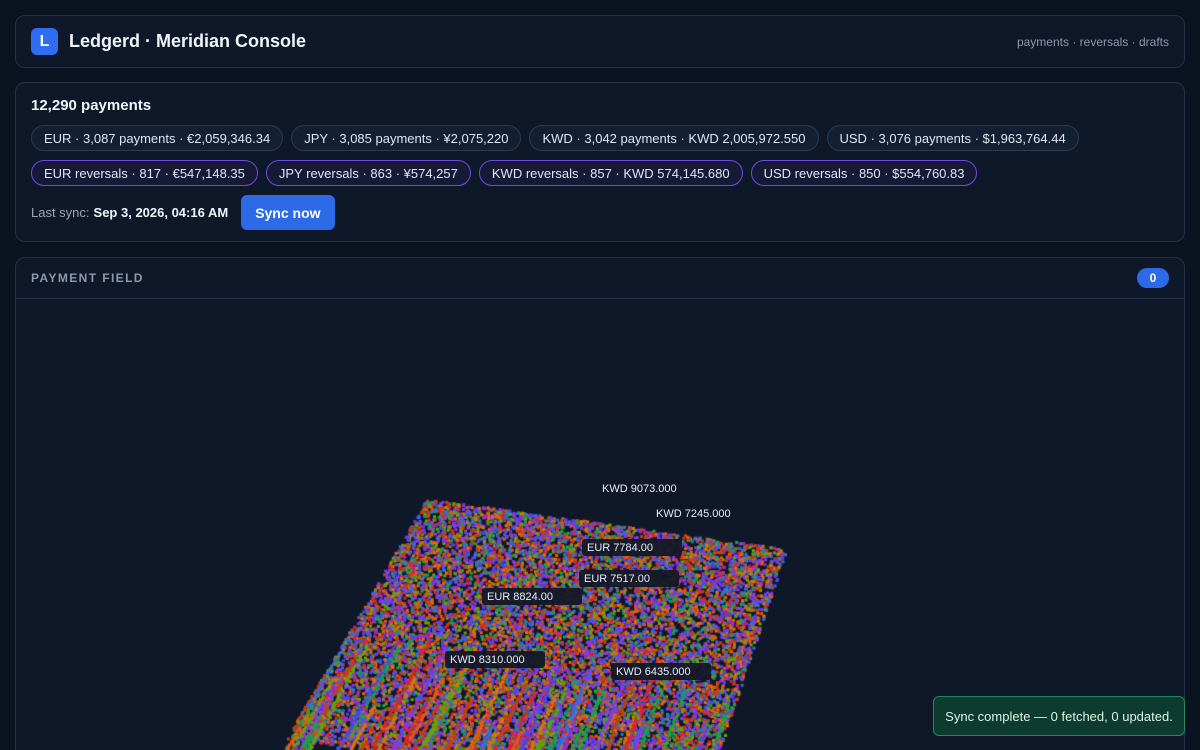  I want to click on payment-field-header: PAYMENT FIELD 0, so click(600, 278).